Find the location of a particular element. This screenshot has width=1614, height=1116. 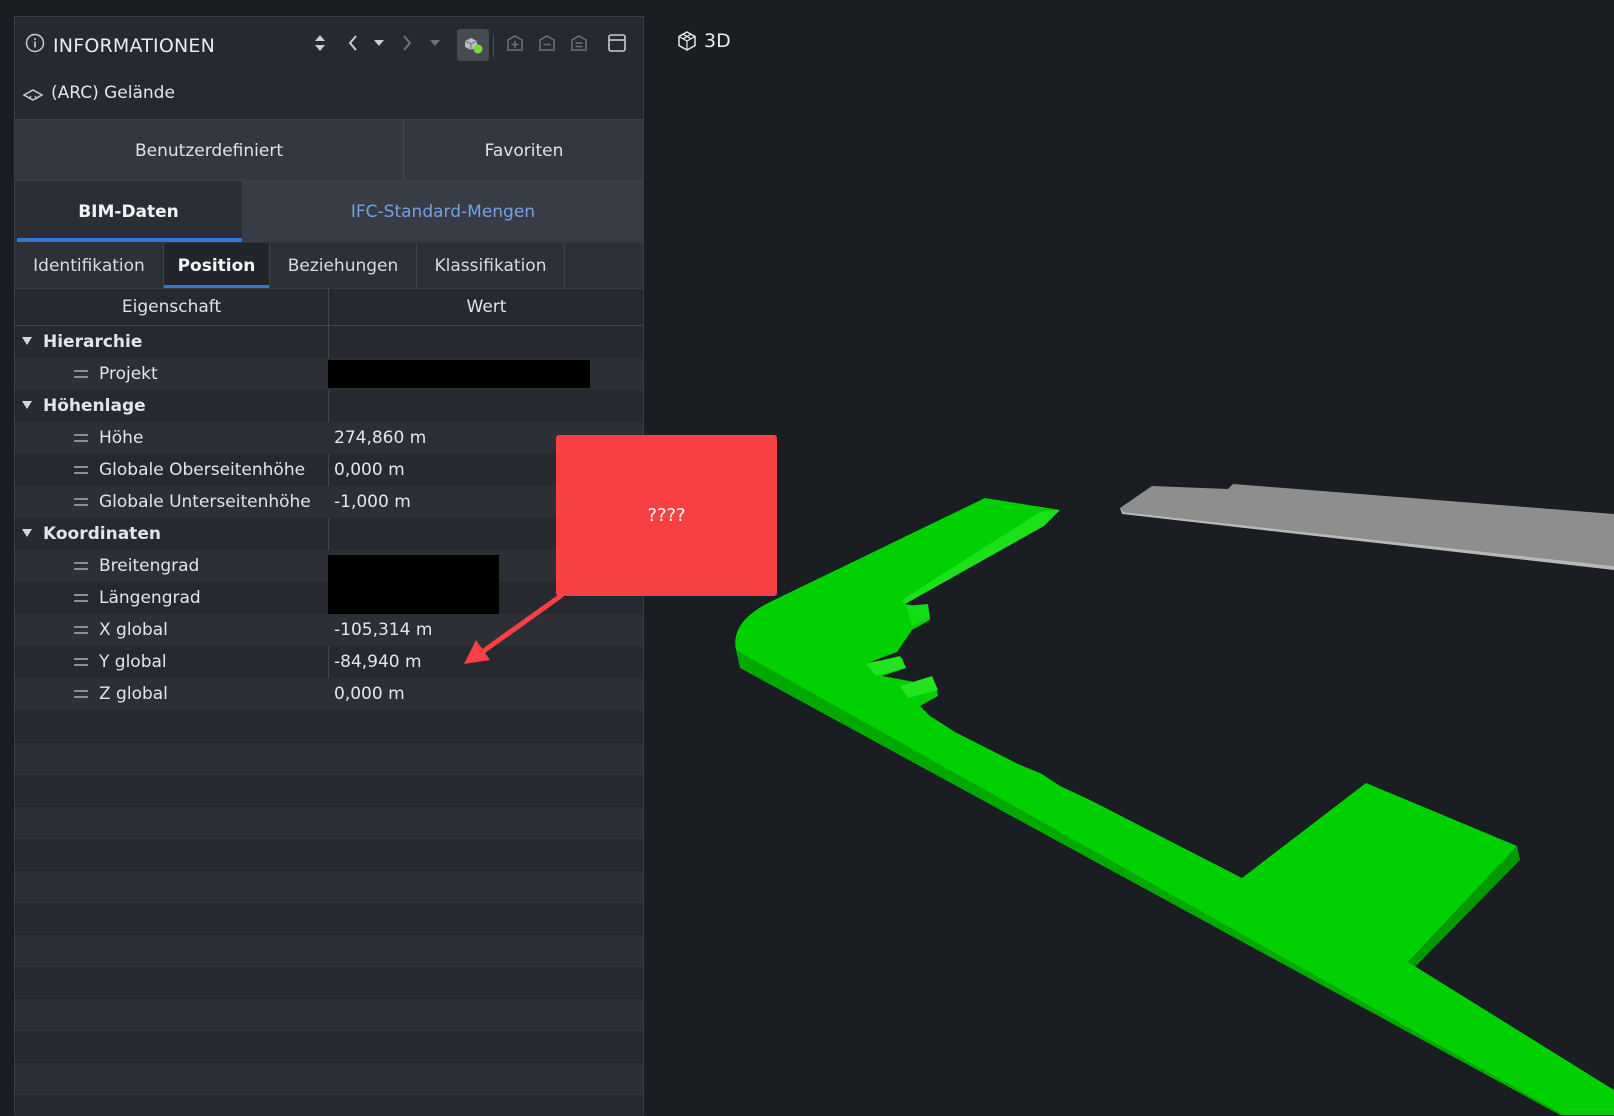

callout-text: ???? is located at coordinates (666, 515).